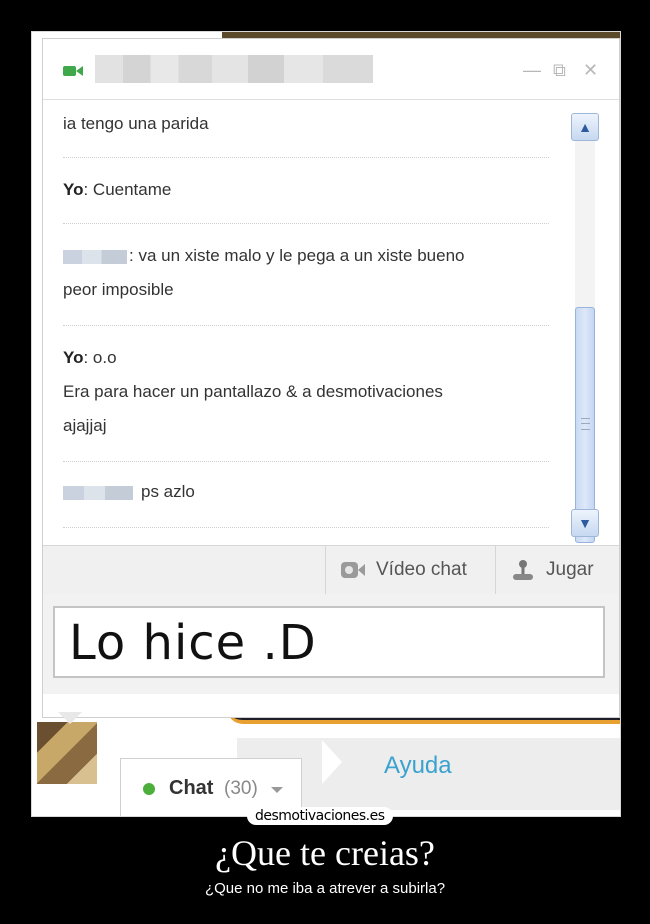 The width and height of the screenshot is (650, 924). I want to click on poster-subtitle: ¿Que no me iba a atrever a subirla?, so click(325, 888).